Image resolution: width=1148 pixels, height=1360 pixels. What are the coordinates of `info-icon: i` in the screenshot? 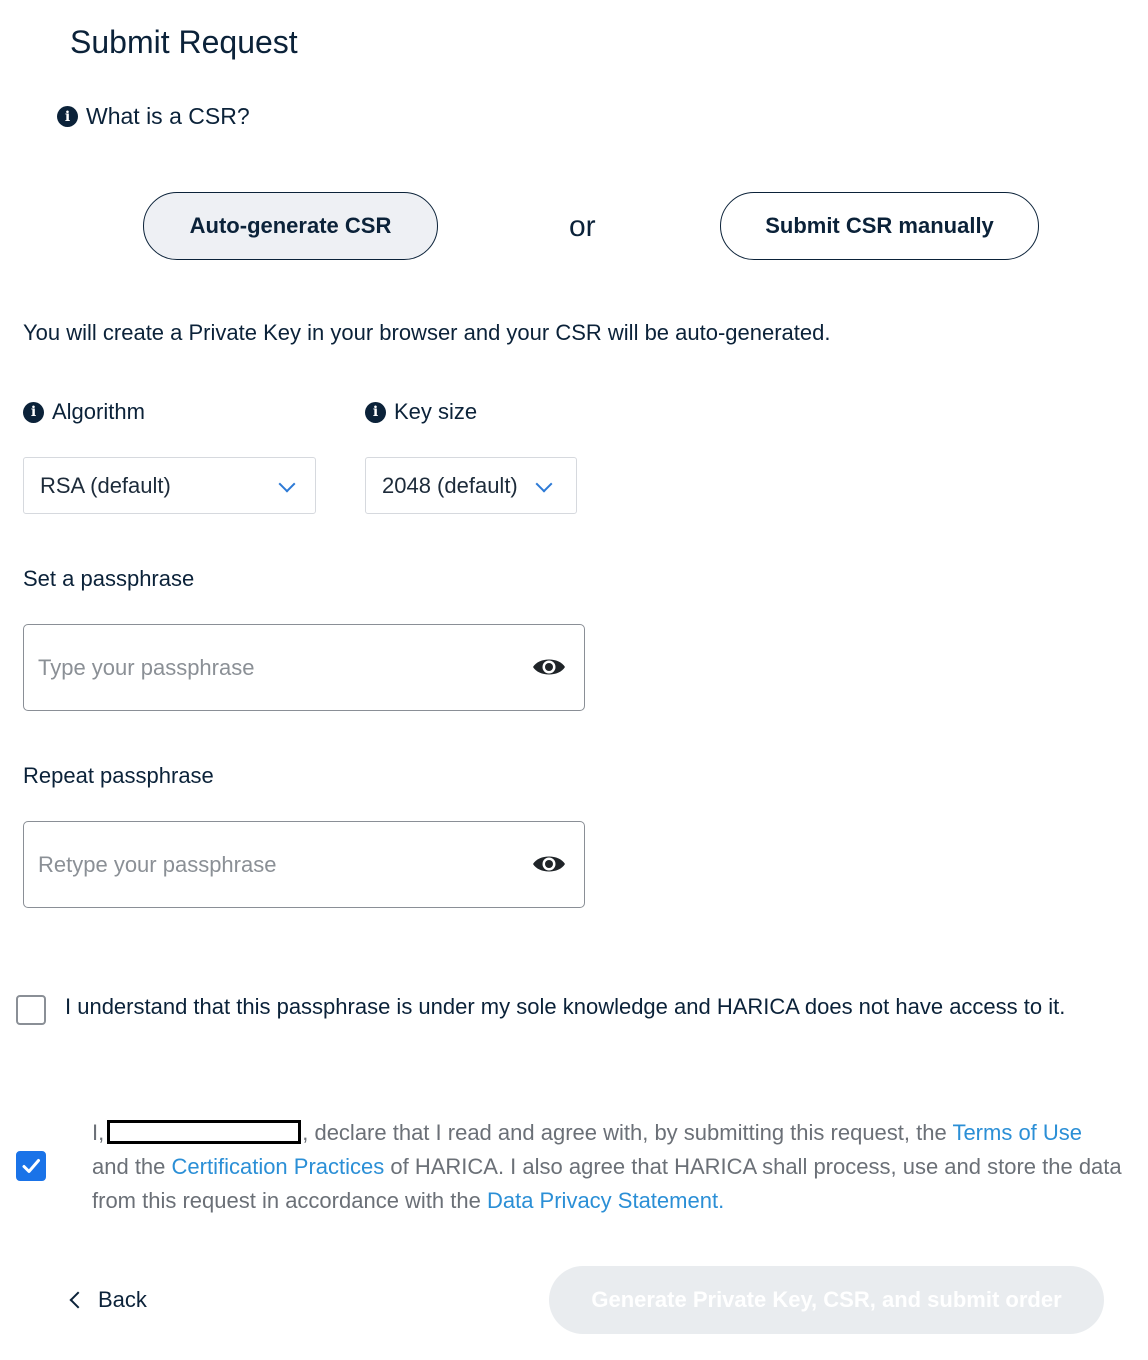 It's located at (67, 116).